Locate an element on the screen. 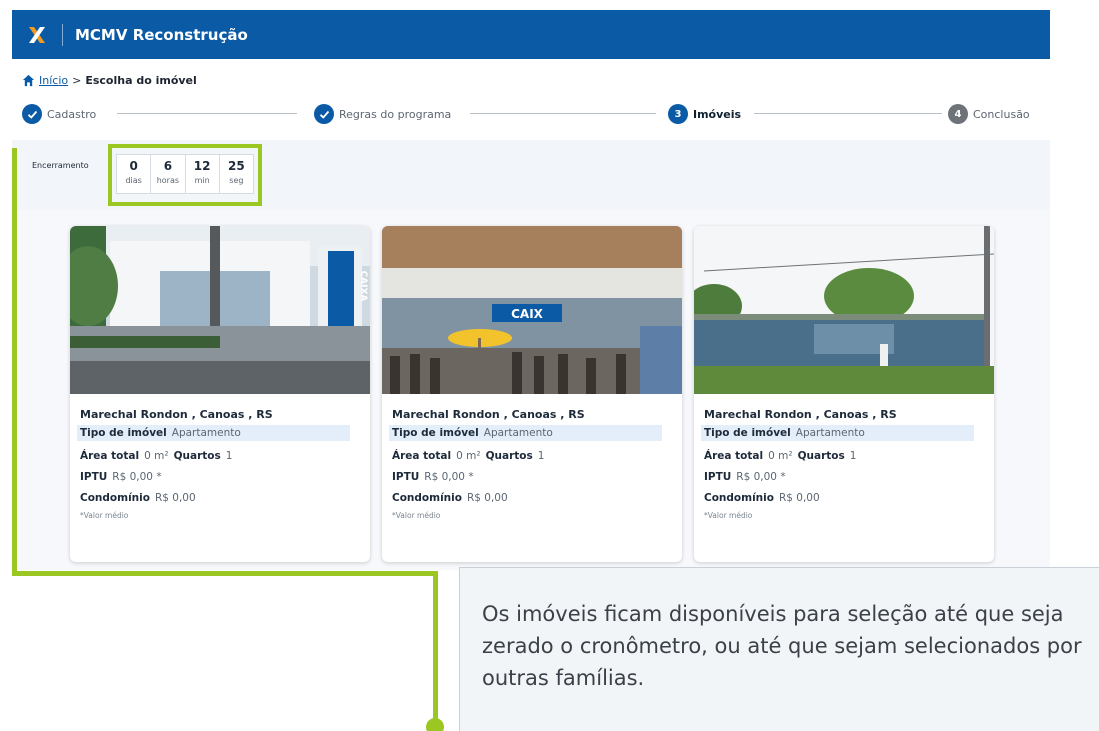 This screenshot has height=731, width=1099. breadcrumb: Início > Escolha do imóvel is located at coordinates (109, 80).